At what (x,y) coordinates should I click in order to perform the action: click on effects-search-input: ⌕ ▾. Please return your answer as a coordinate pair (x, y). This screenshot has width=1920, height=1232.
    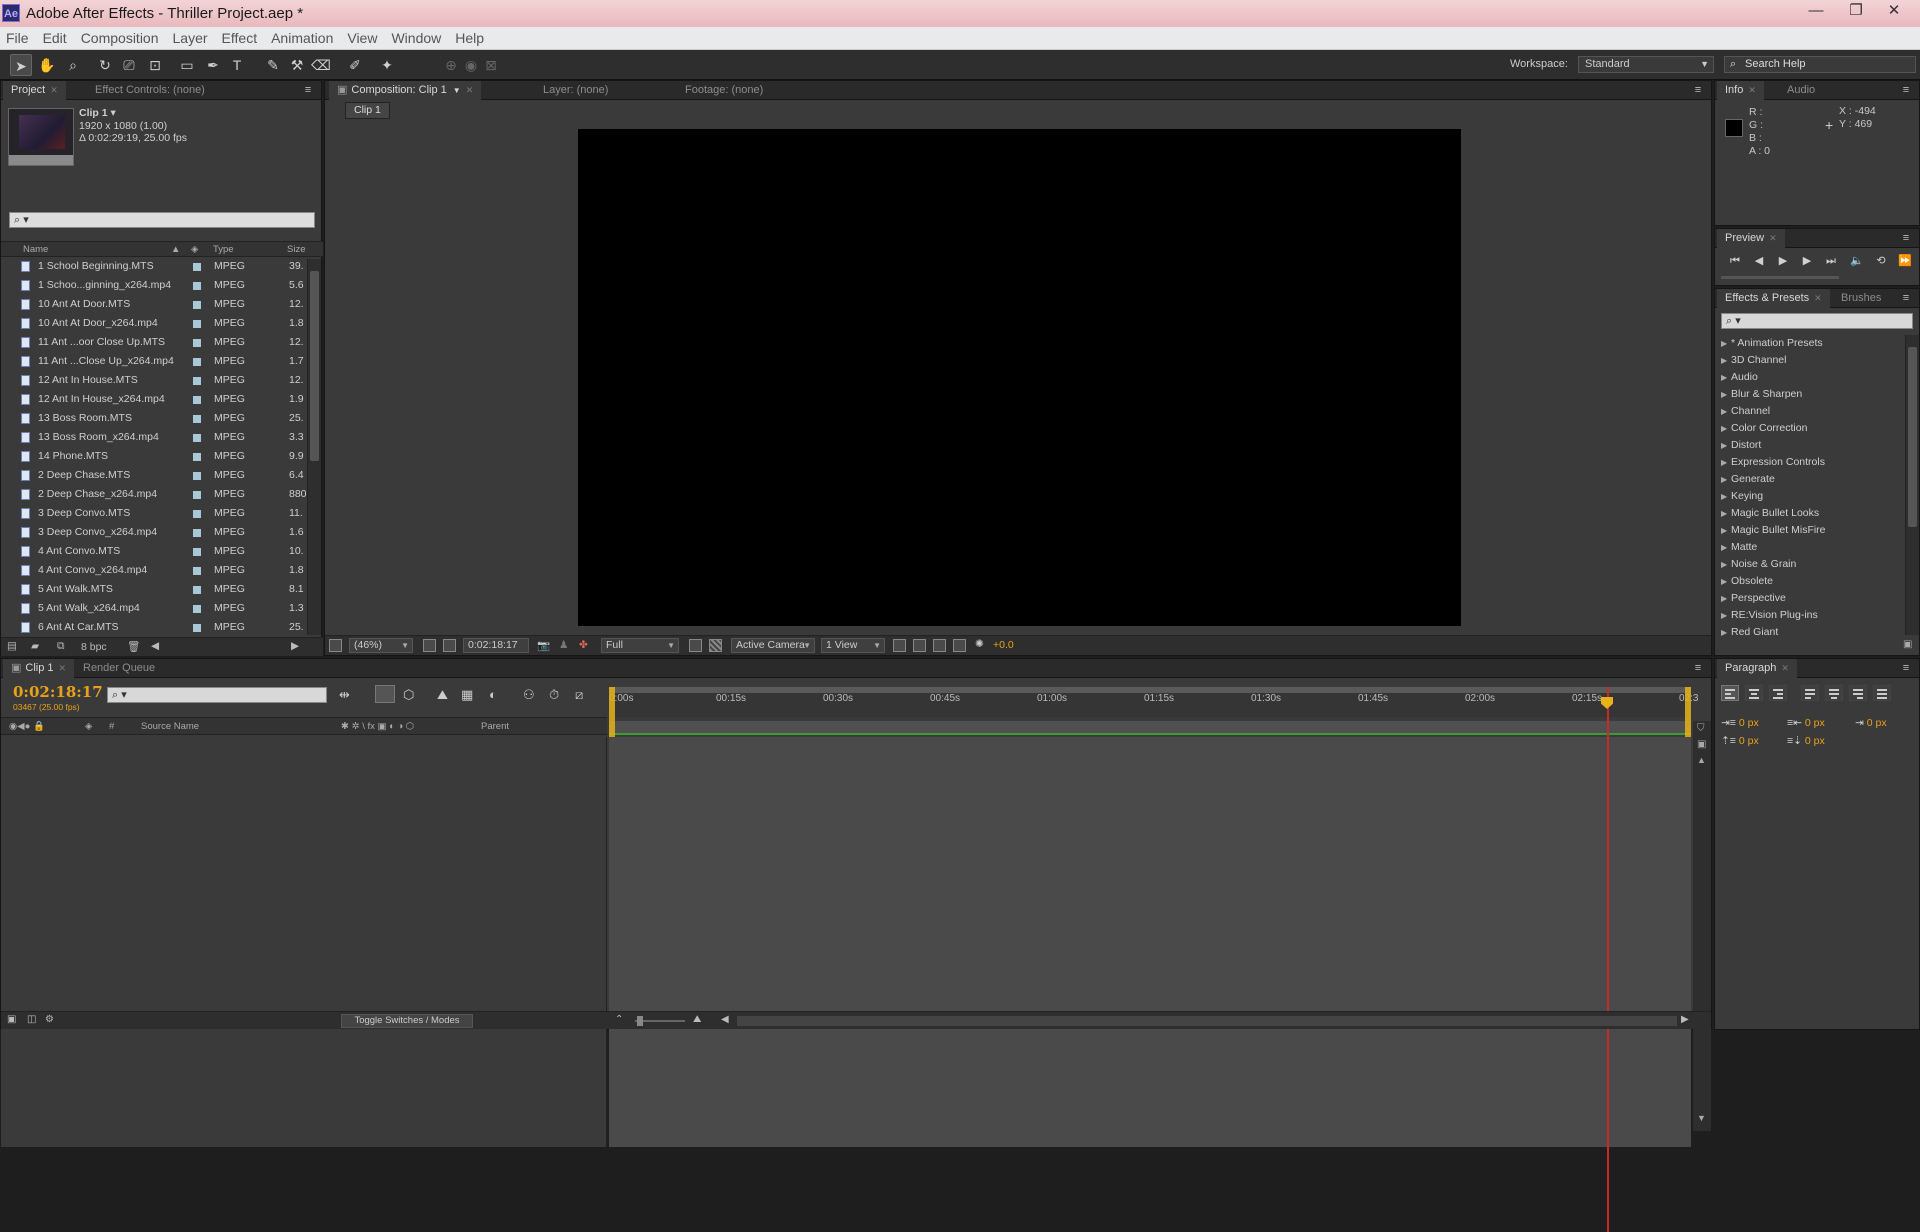
    Looking at the image, I should click on (1817, 321).